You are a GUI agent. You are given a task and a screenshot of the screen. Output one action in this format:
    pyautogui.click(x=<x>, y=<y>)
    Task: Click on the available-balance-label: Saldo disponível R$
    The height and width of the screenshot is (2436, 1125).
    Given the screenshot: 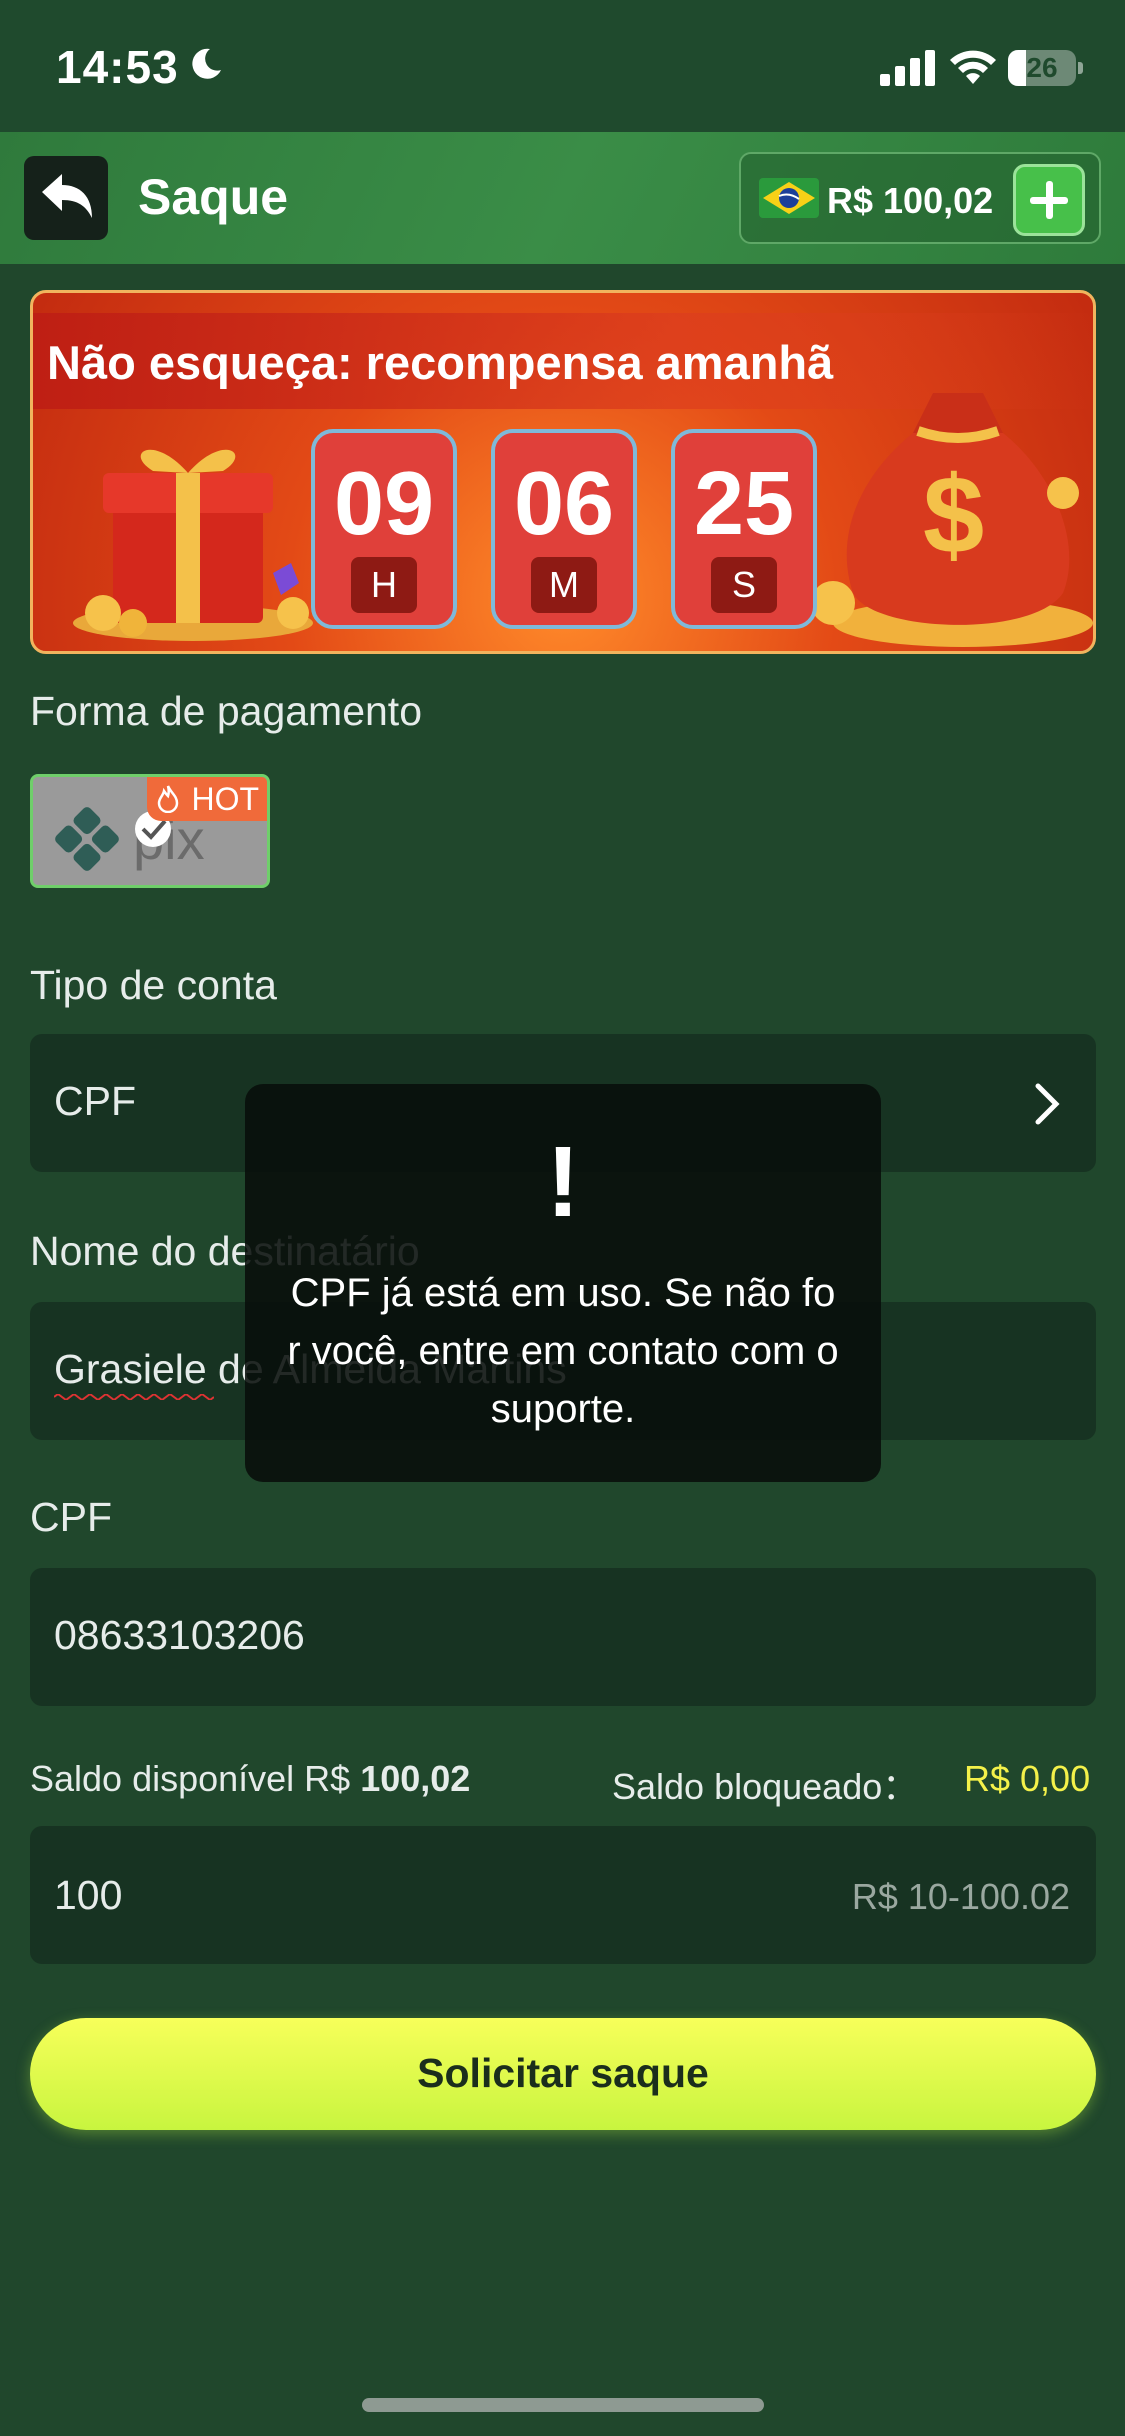 What is the action you would take?
    pyautogui.click(x=190, y=1778)
    